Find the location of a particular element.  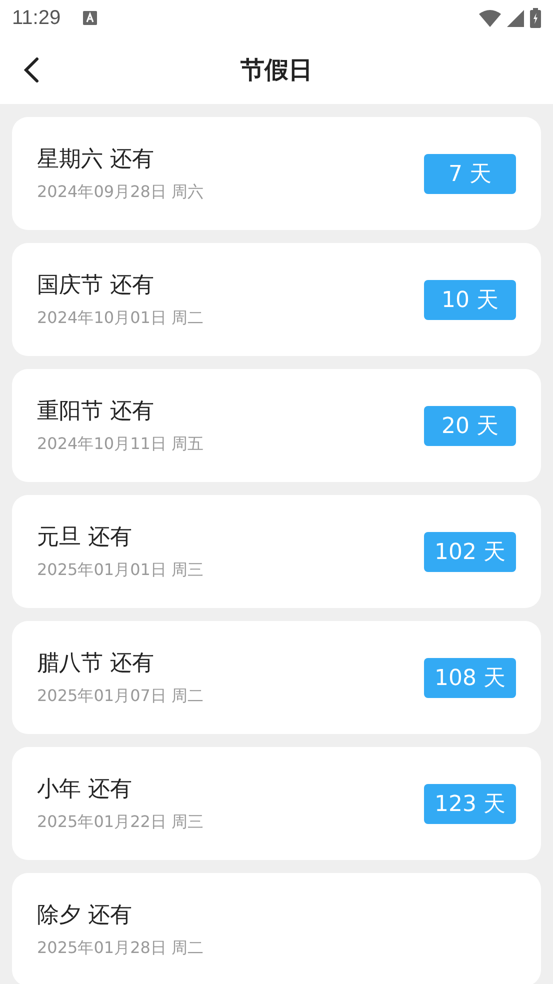

holiday-card: 腊八节 还有 2025年01月07日 周二 108 天 is located at coordinates (276, 677).